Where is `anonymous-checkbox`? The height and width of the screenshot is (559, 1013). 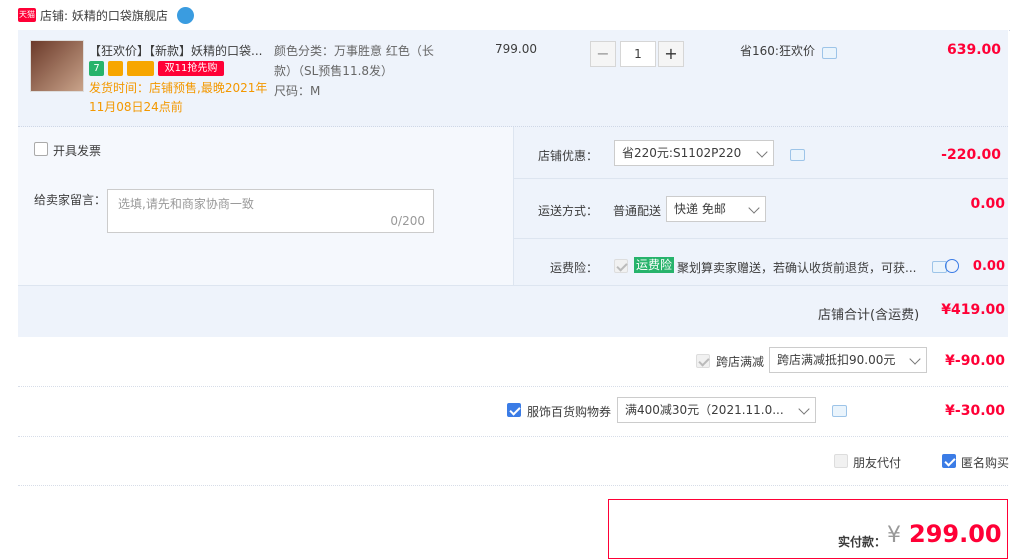 anonymous-checkbox is located at coordinates (949, 461).